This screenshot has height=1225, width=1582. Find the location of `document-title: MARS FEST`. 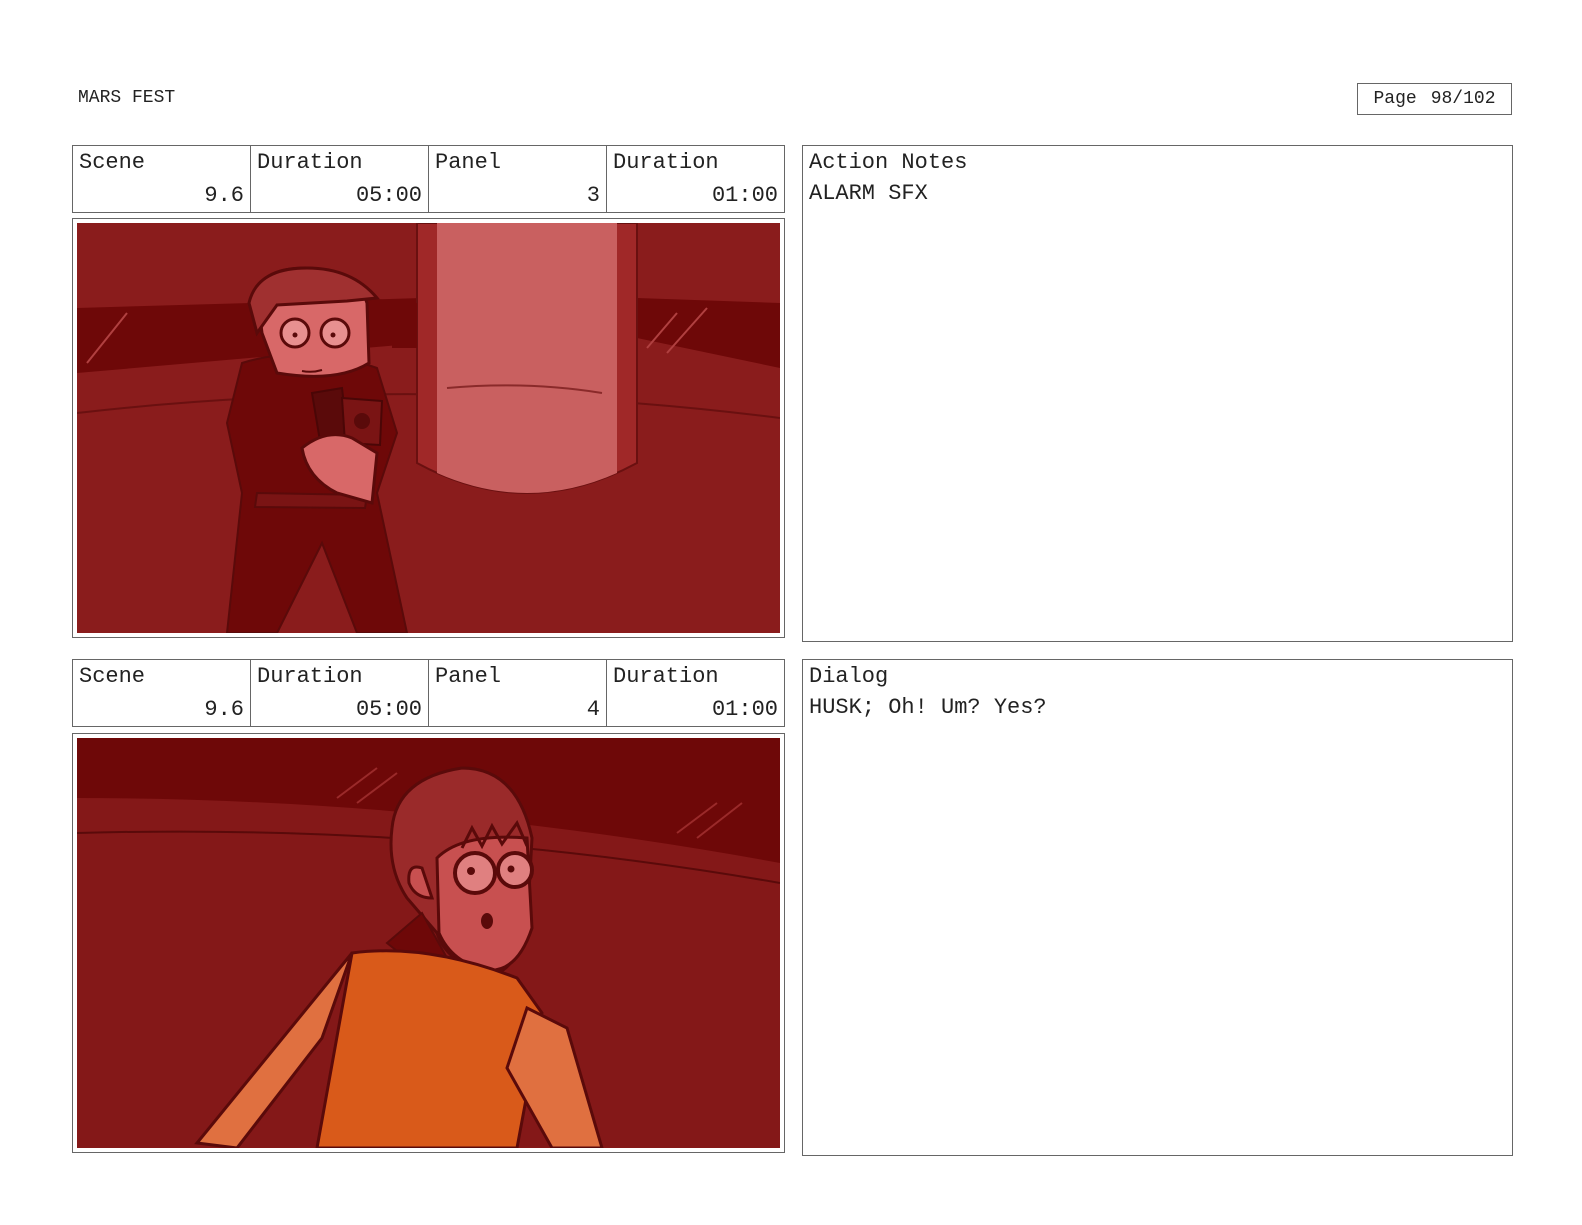

document-title: MARS FEST is located at coordinates (127, 98).